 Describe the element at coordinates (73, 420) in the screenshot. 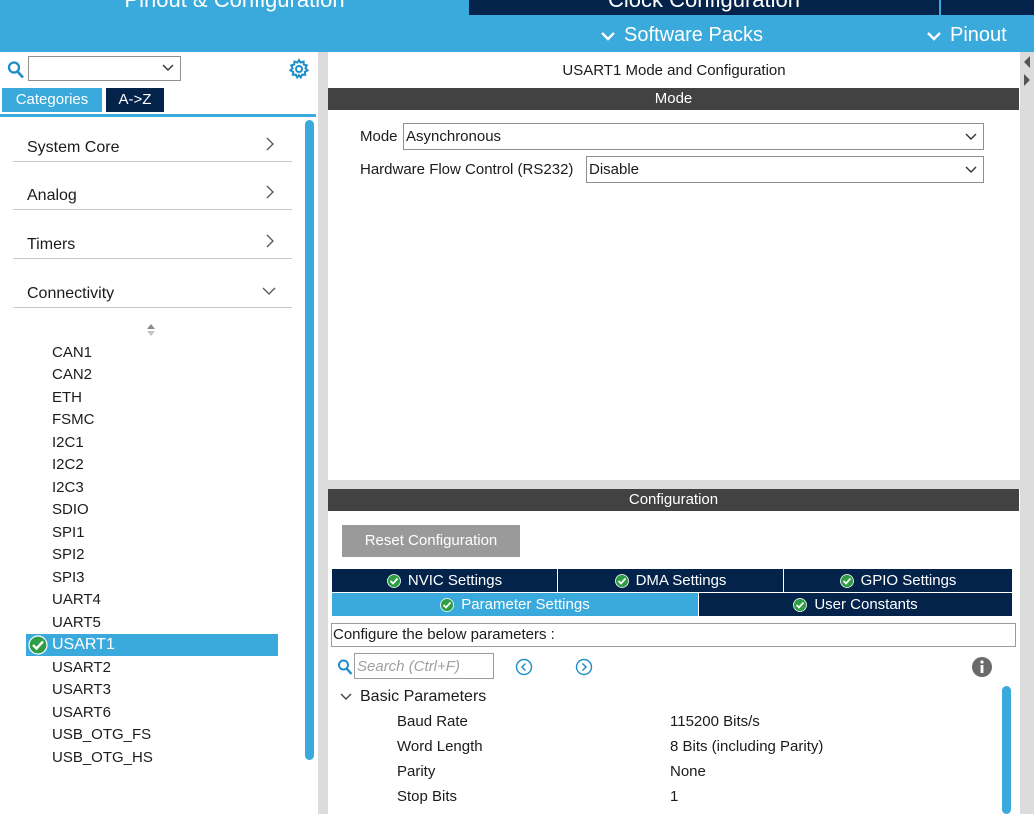

I see `peripheral-fsmc: FSMC` at that location.